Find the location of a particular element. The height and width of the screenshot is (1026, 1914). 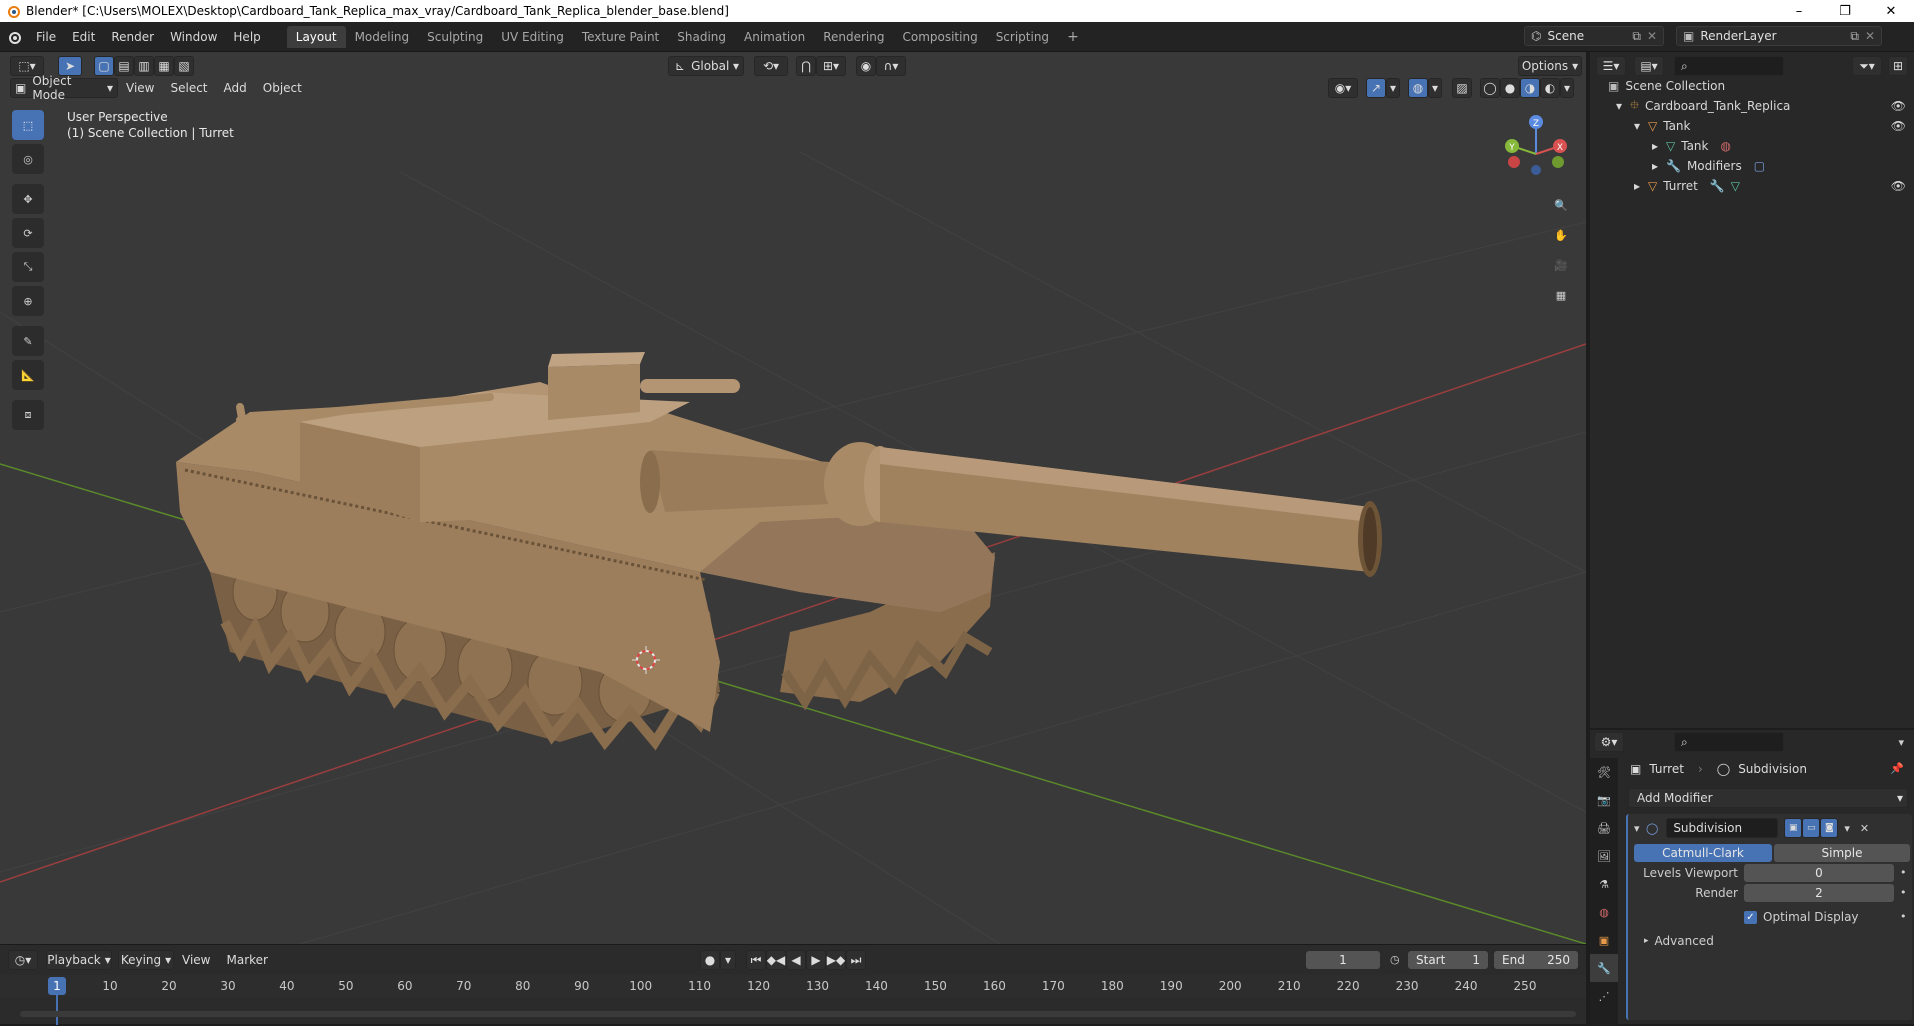

object-mode-dropdown: ▣ Object Mode ▾ is located at coordinates (64, 88).